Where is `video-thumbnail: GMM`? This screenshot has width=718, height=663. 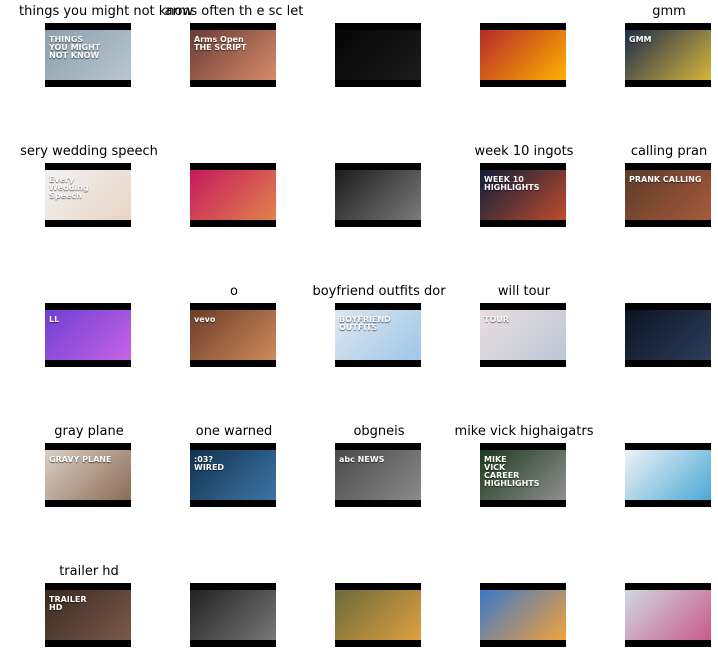
video-thumbnail: GMM is located at coordinates (668, 55).